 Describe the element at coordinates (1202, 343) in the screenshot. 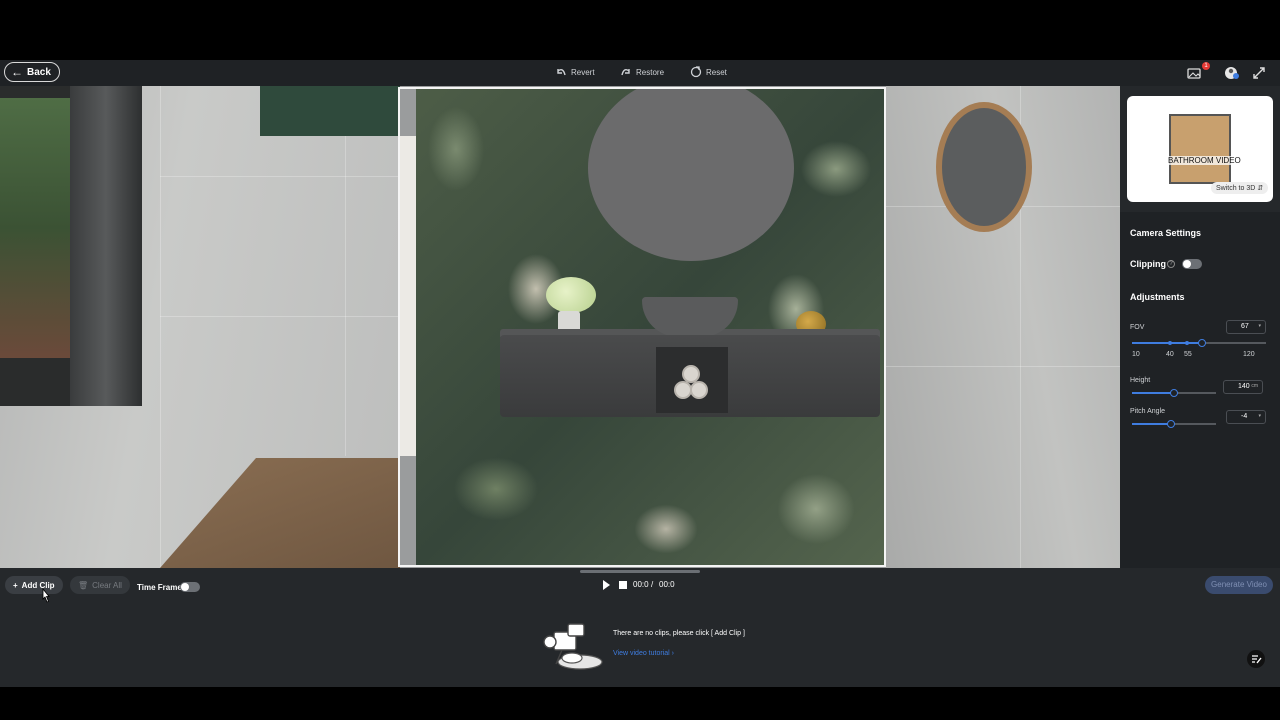

I see `fov-slider-knob` at that location.